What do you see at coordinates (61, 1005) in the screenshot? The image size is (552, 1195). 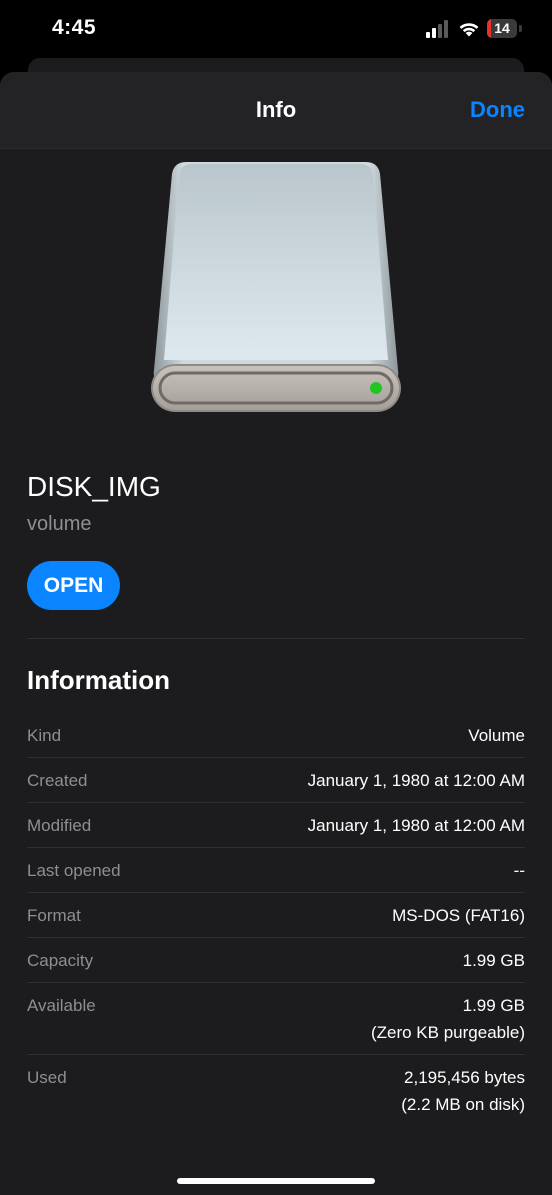 I see `info-label: Available` at bounding box center [61, 1005].